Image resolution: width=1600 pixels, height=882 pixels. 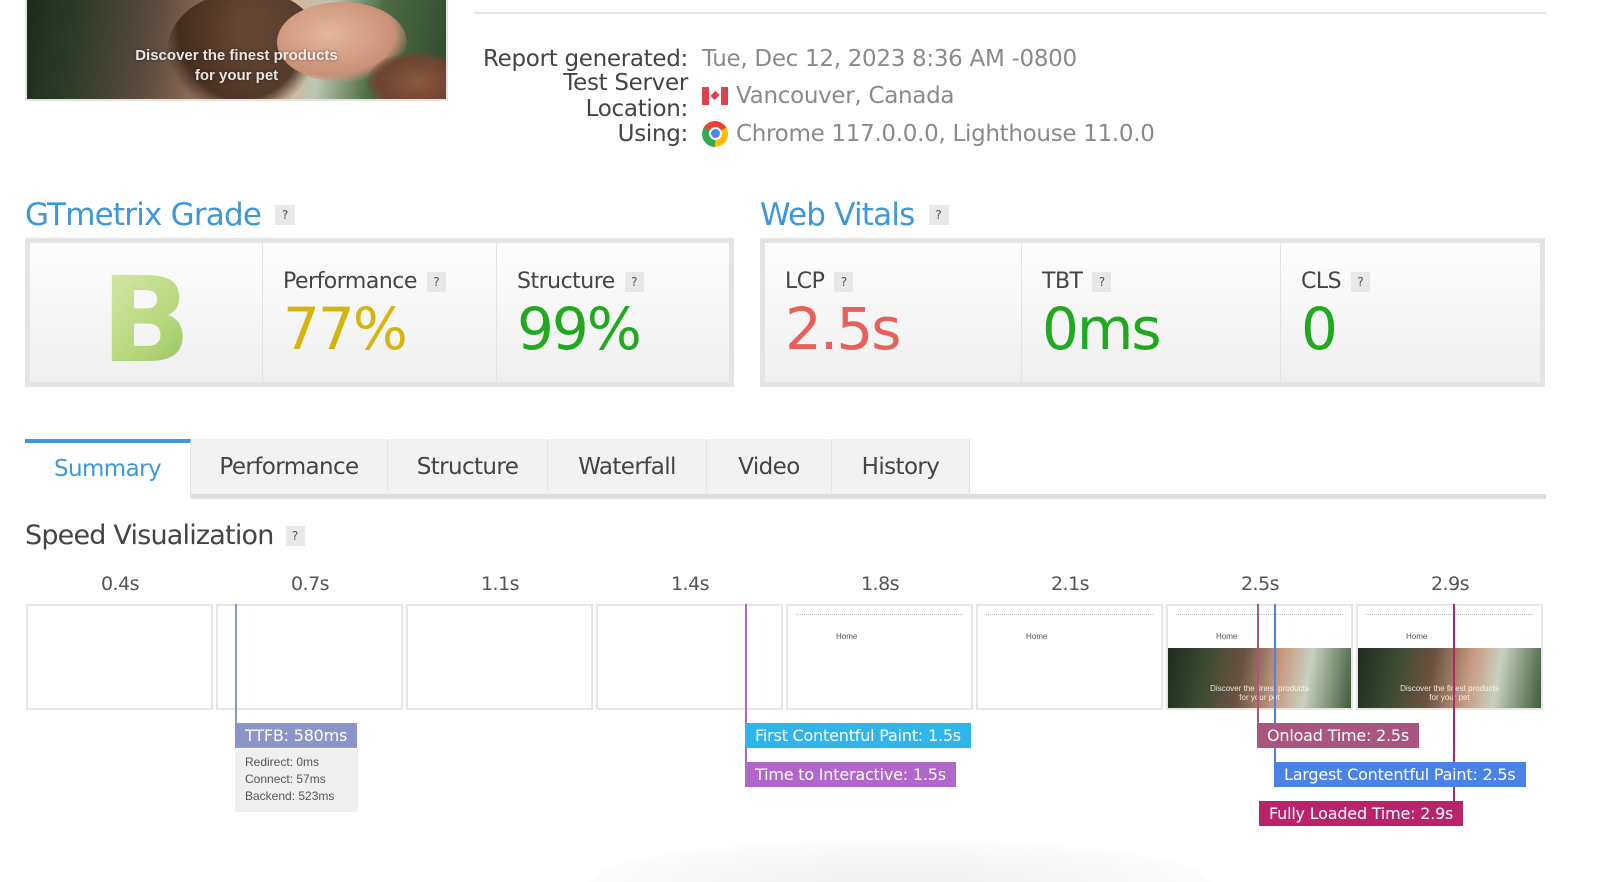 What do you see at coordinates (1321, 281) in the screenshot?
I see `cls-label: CLS` at bounding box center [1321, 281].